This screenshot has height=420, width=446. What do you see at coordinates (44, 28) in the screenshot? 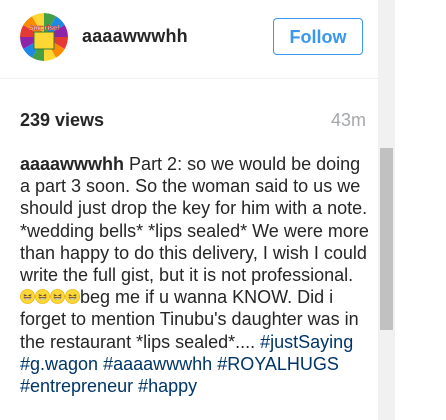
I see `avatar-badge-text: Surprise!` at bounding box center [44, 28].